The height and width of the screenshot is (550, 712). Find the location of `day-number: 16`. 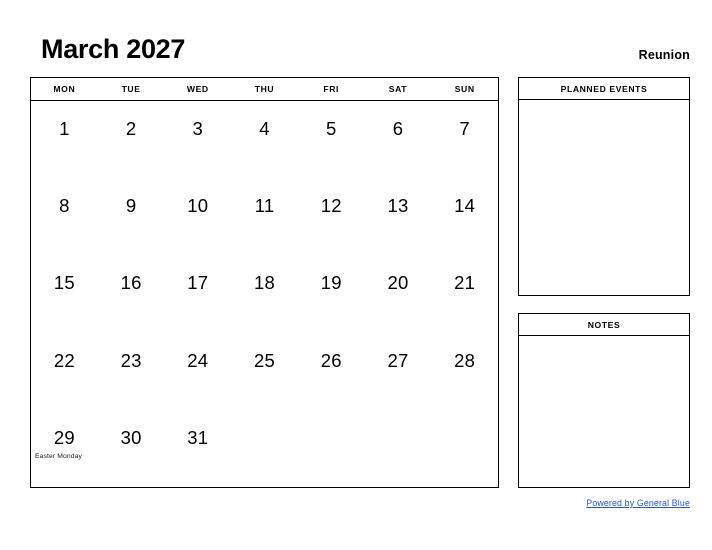

day-number: 16 is located at coordinates (131, 283).